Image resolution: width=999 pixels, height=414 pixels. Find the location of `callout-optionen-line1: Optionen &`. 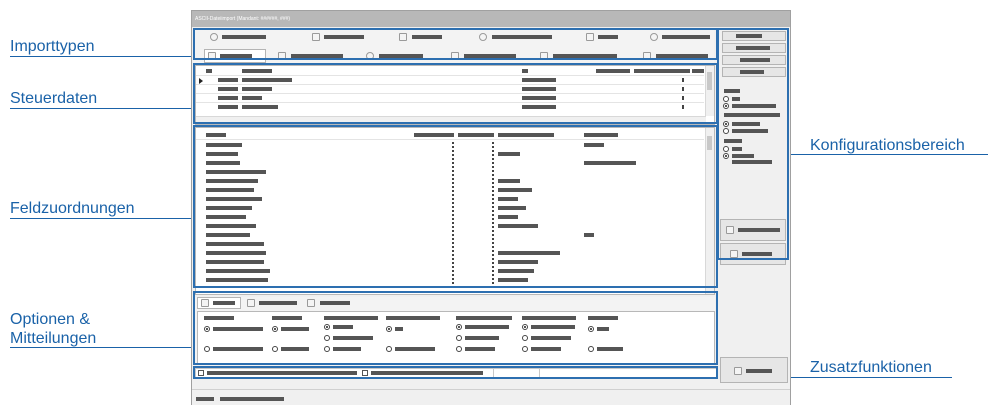

callout-optionen-line1: Optionen & is located at coordinates (50, 319).